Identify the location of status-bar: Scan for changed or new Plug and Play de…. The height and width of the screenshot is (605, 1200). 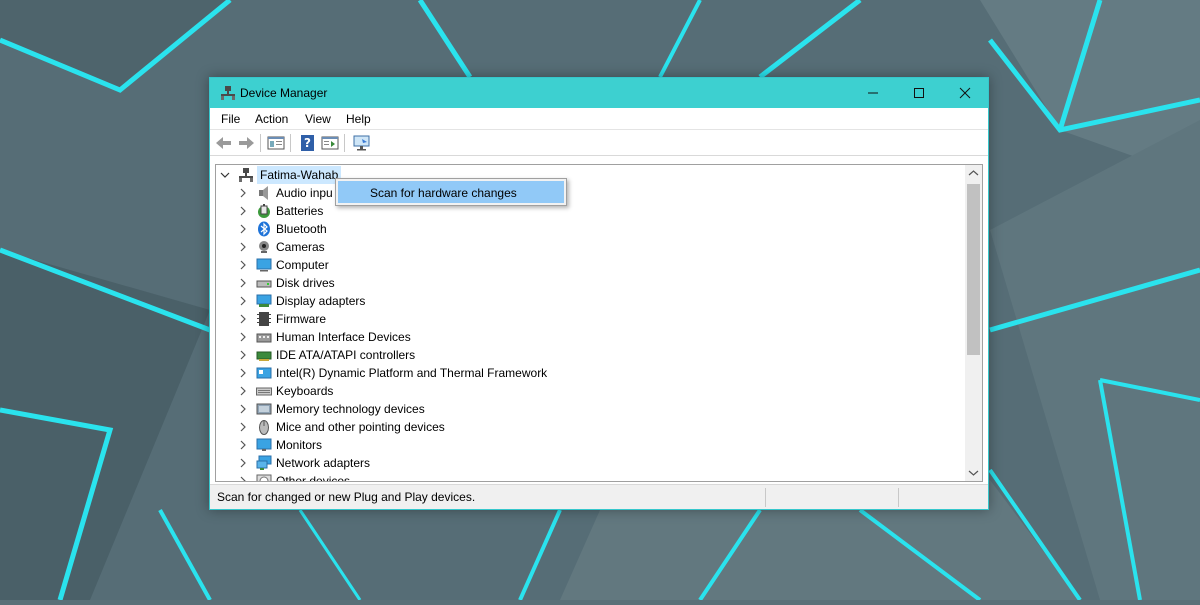
(599, 496).